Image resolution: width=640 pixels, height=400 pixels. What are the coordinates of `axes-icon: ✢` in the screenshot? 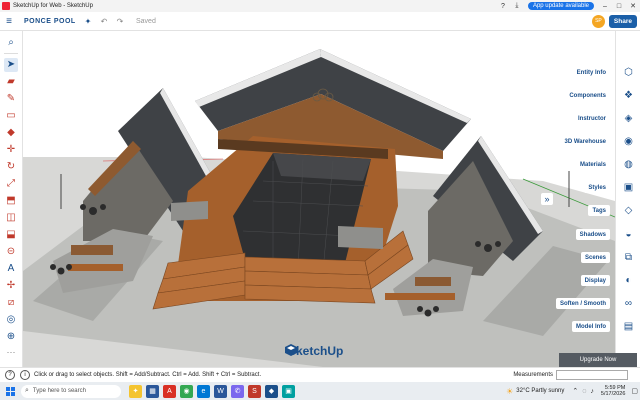 It's located at (11, 286).